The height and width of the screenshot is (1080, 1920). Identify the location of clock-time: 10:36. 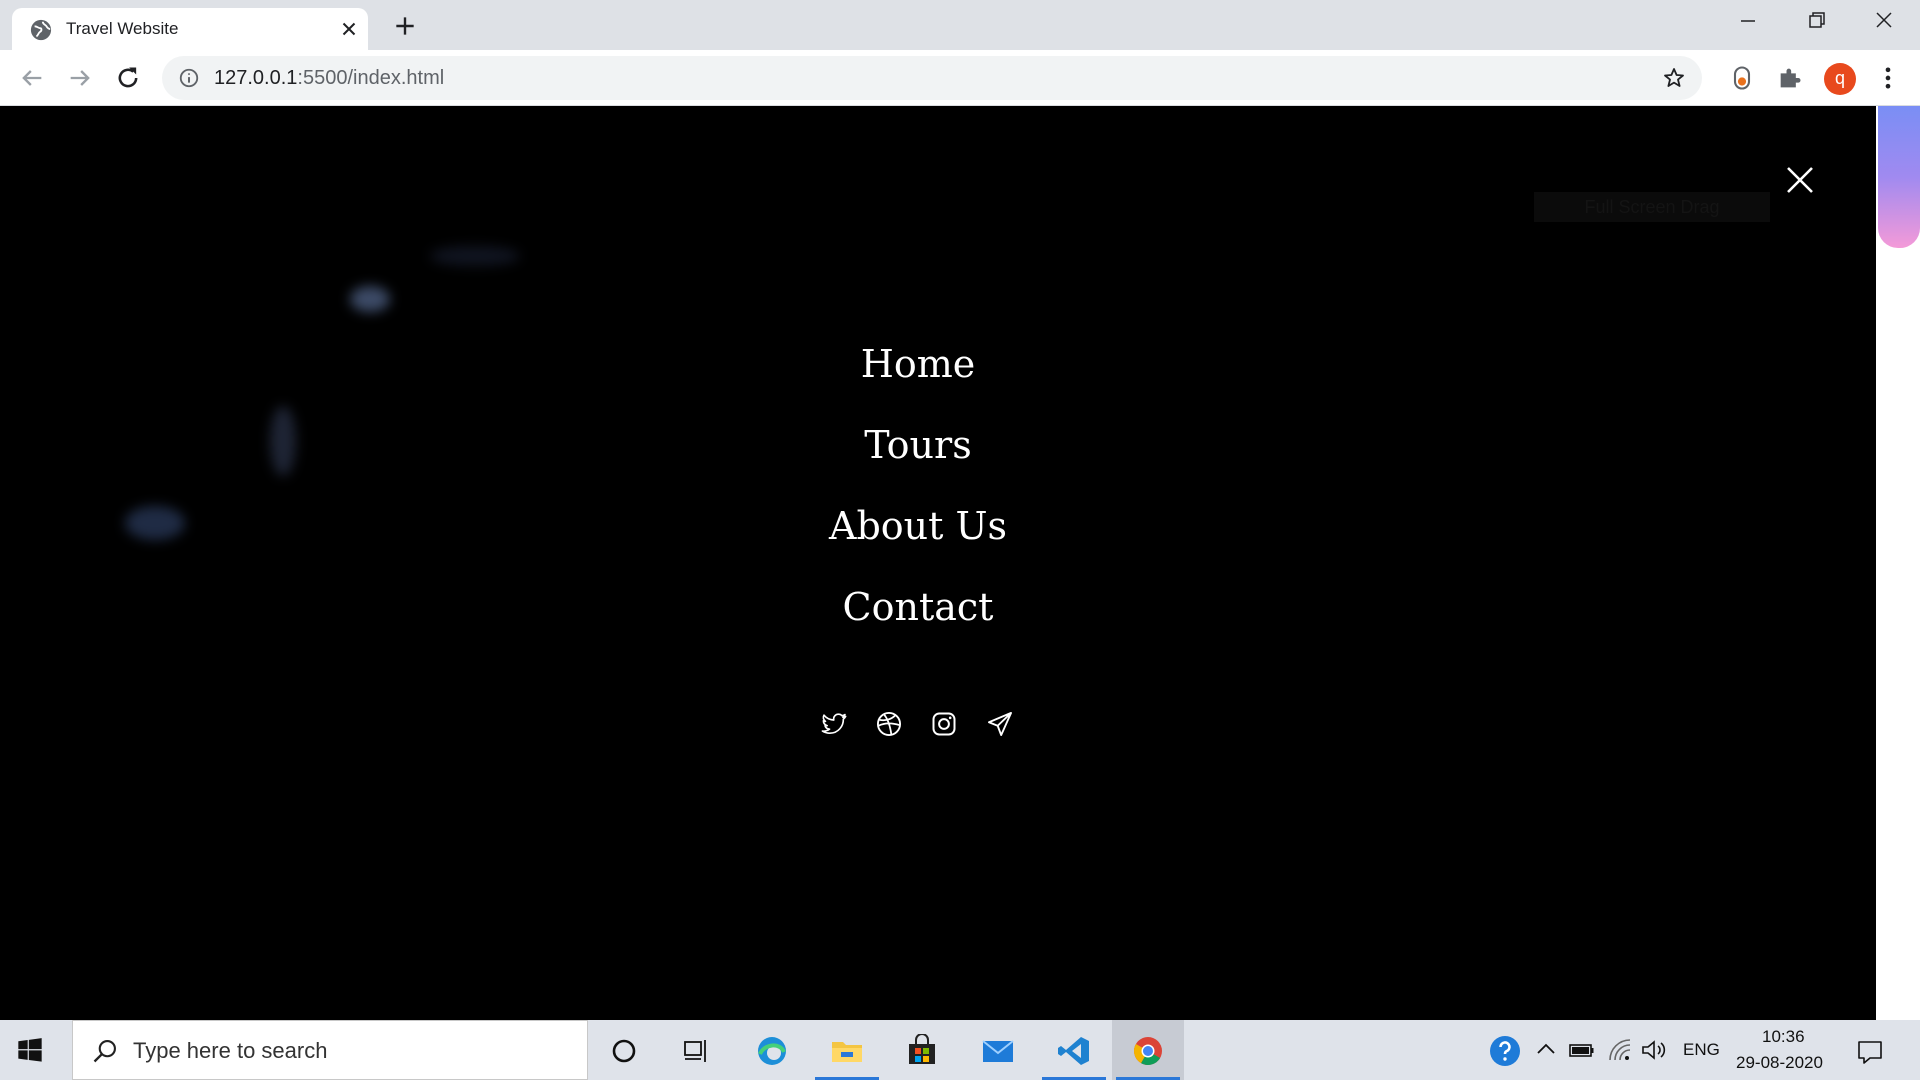
(1783, 1037).